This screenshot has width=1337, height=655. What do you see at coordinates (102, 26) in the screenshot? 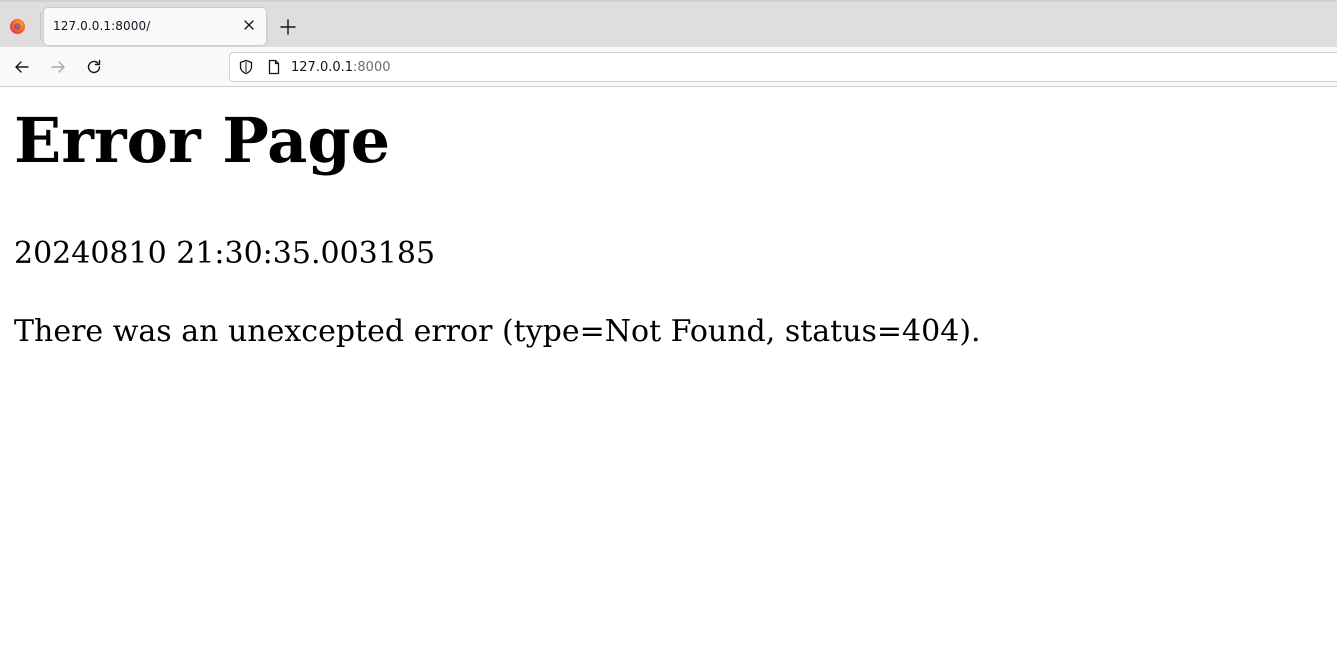
I see `tab-title: 127.0.0.1:8000/` at bounding box center [102, 26].